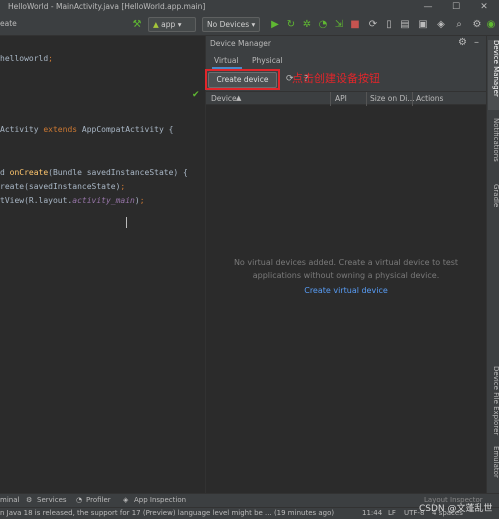  I want to click on tab-physical: Physical, so click(267, 60).